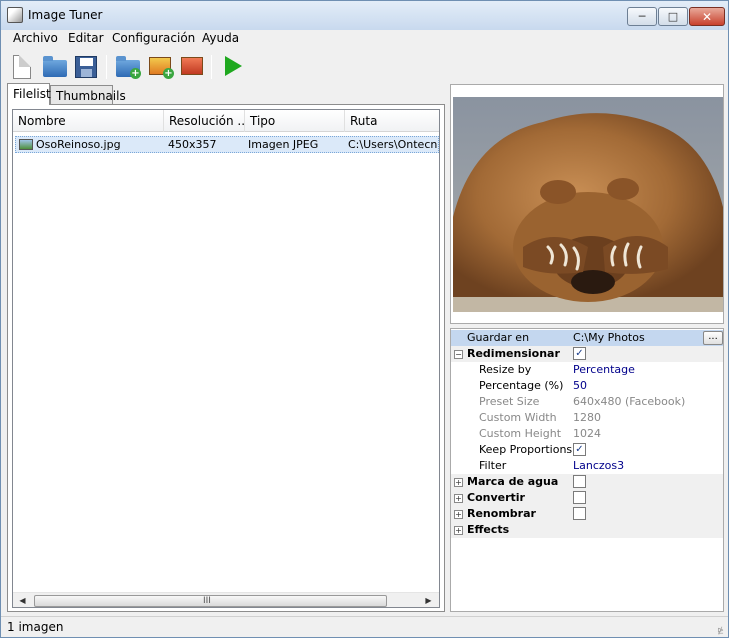 The width and height of the screenshot is (729, 638). Describe the element at coordinates (604, 369) in the screenshot. I see `prop-value: Percentage` at that location.